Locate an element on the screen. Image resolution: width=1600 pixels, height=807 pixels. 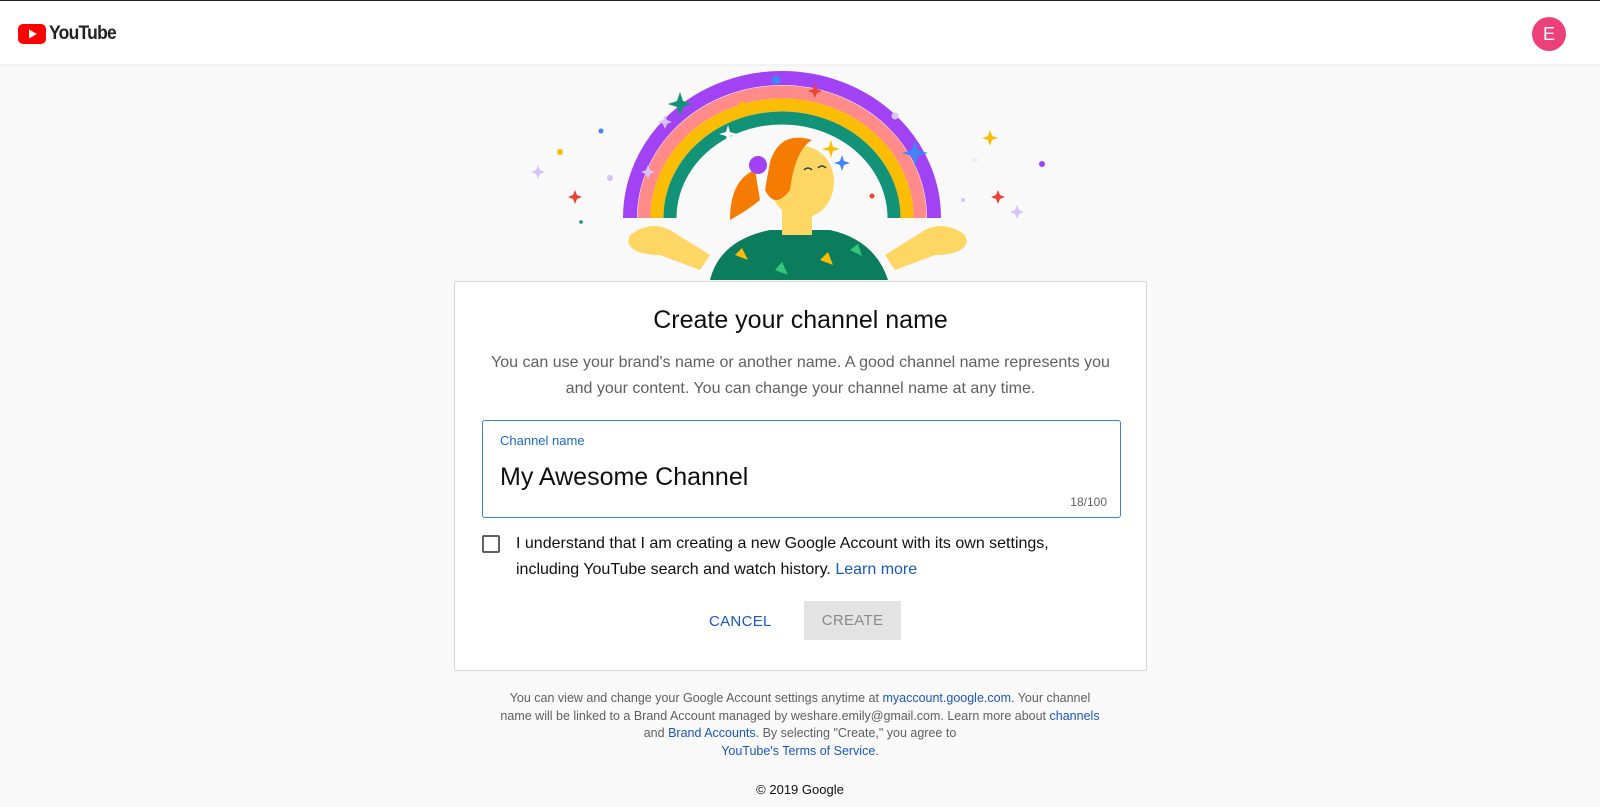
learn-more-link: Learn more is located at coordinates (876, 569).